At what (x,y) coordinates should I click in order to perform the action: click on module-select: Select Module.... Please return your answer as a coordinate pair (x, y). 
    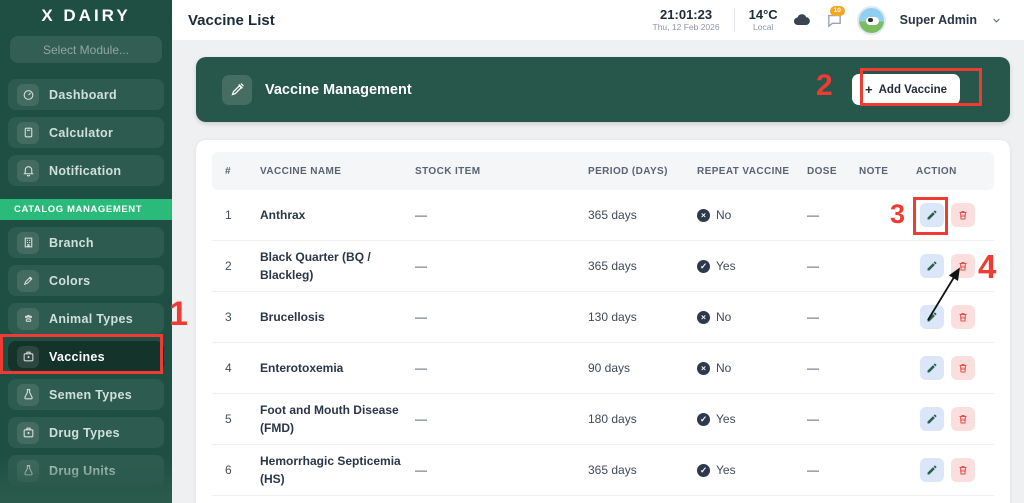
    Looking at the image, I should click on (86, 49).